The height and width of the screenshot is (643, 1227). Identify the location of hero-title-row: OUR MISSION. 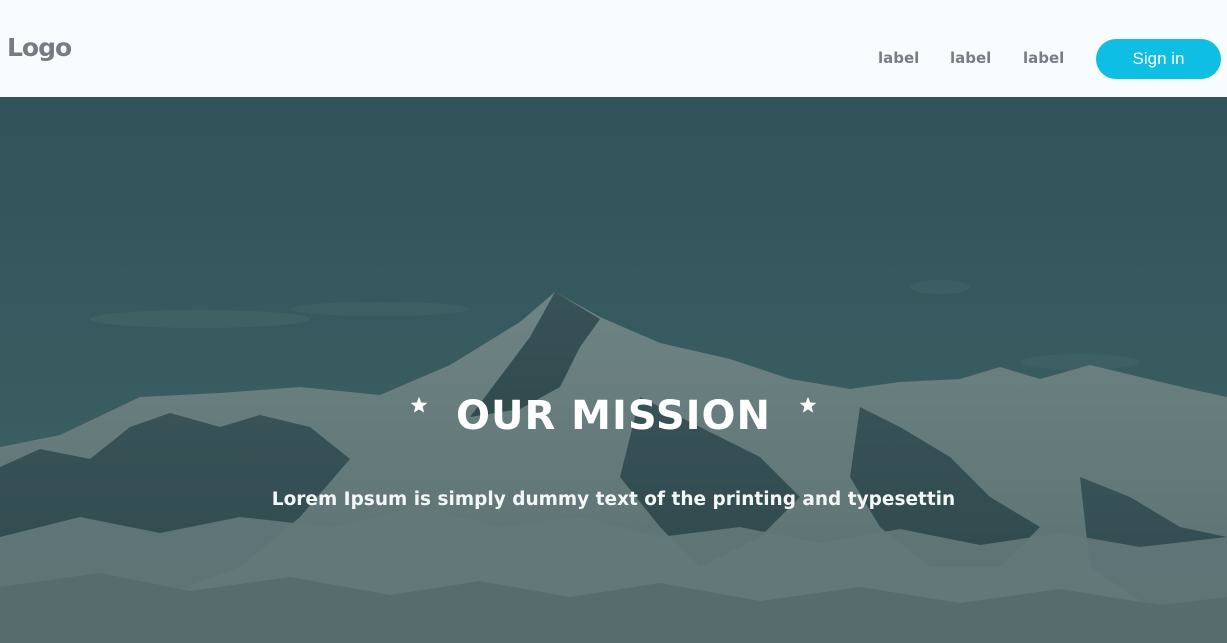
(613, 421).